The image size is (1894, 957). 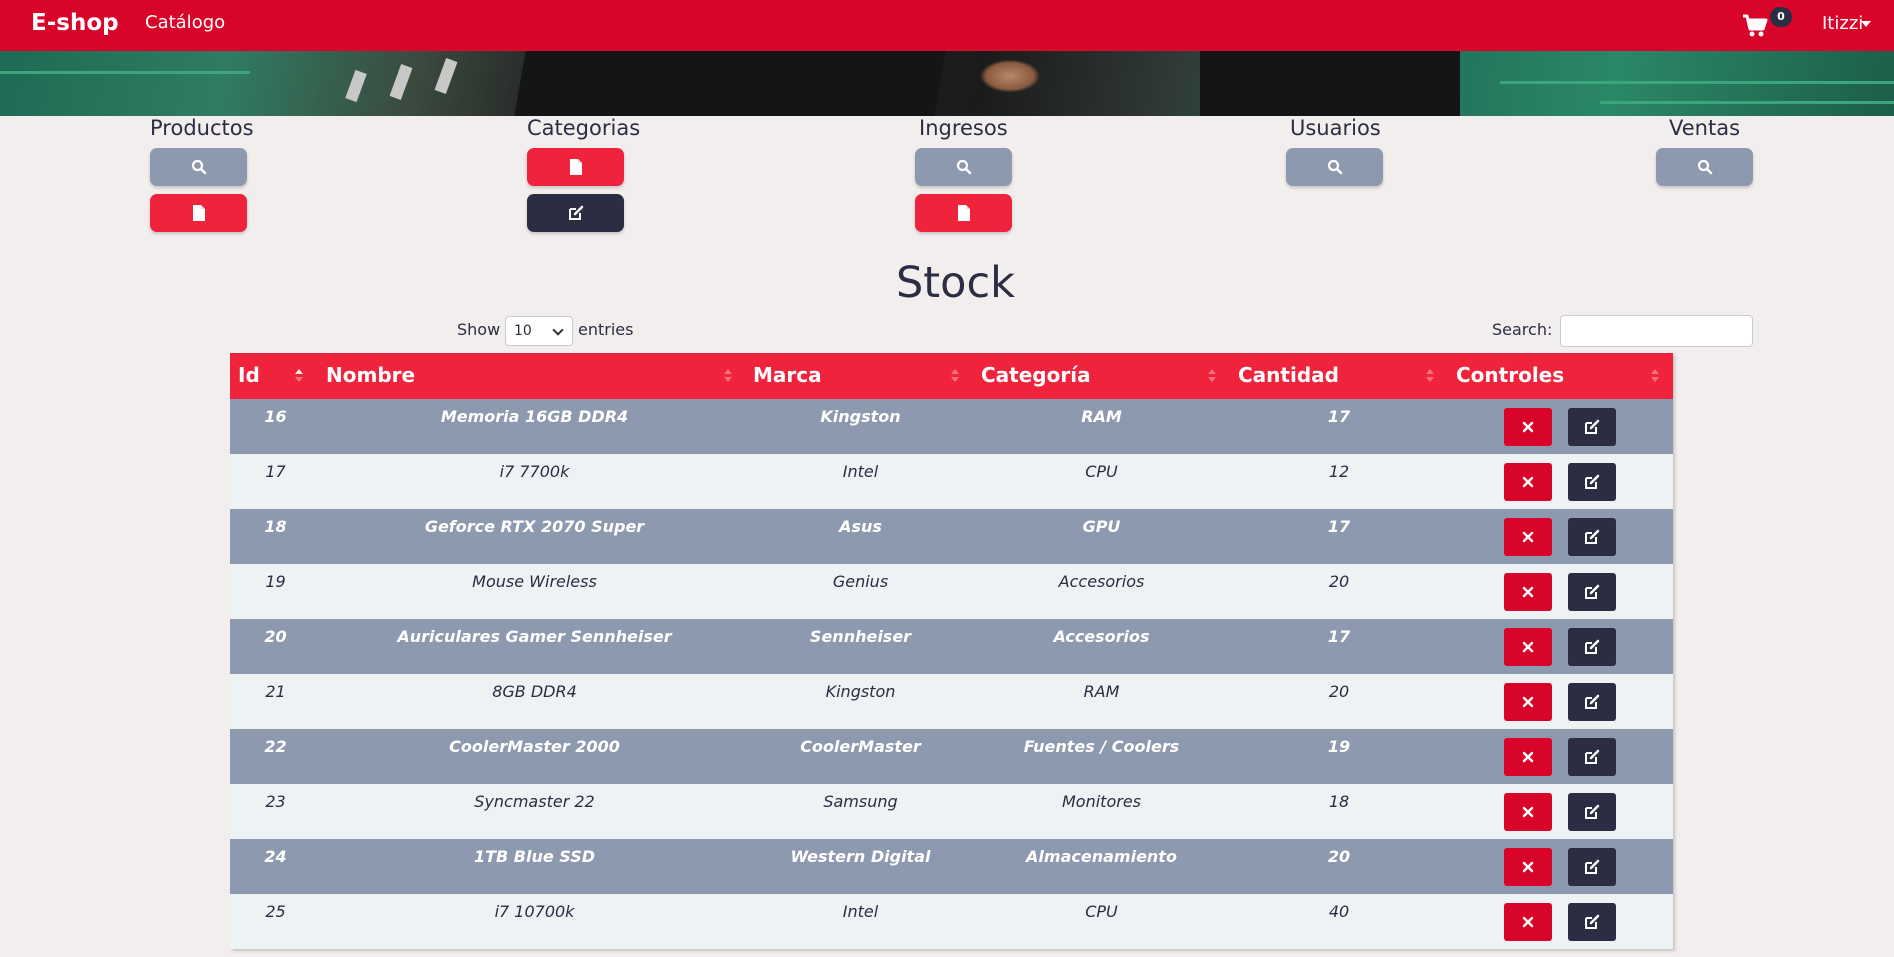 I want to click on cell-id: 24, so click(x=275, y=856).